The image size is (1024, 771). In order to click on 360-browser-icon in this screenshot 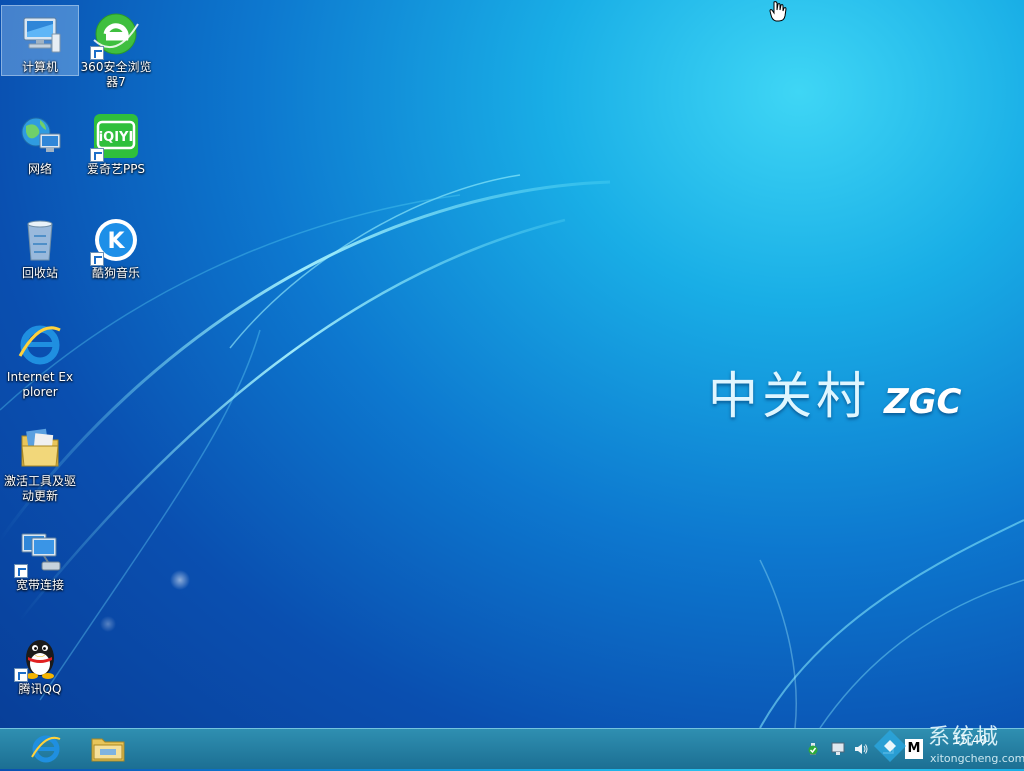, I will do `click(115, 35)`.